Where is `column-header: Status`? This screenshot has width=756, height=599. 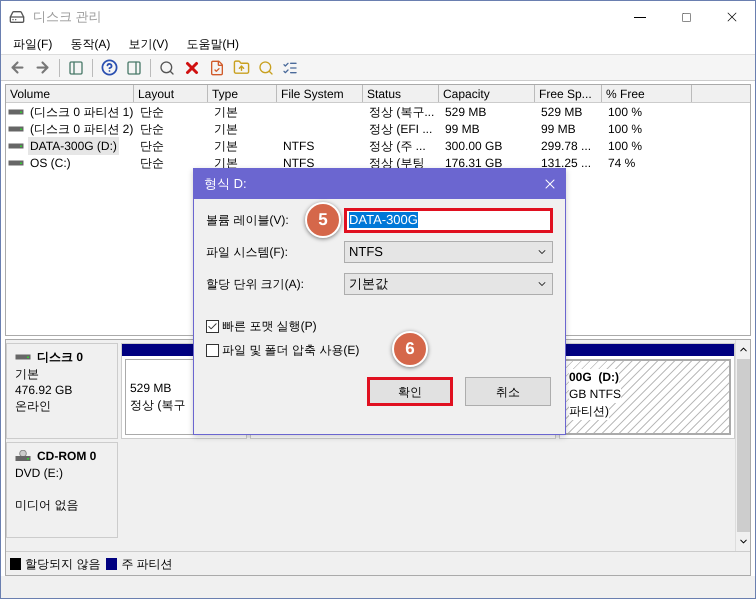 column-header: Status is located at coordinates (401, 93).